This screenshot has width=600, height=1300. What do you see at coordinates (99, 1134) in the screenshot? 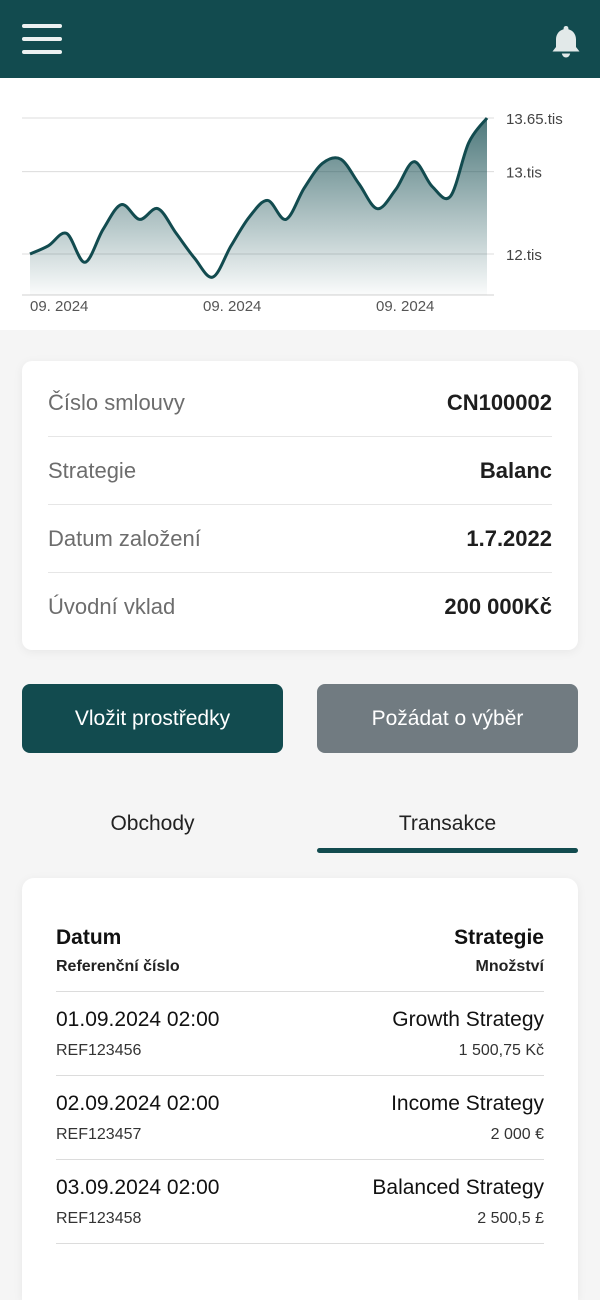
I see `transaction-reference: REF123457` at bounding box center [99, 1134].